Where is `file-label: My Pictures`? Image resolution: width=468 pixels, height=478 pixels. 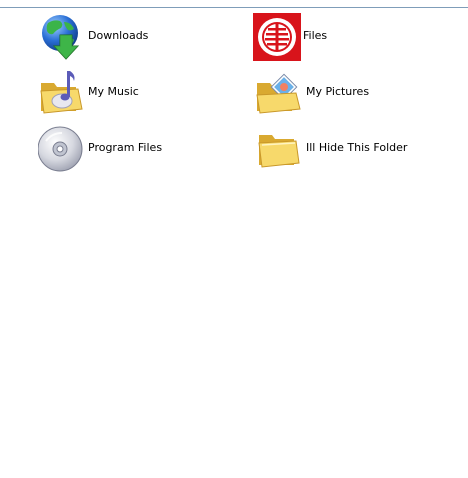
file-label: My Pictures is located at coordinates (338, 91).